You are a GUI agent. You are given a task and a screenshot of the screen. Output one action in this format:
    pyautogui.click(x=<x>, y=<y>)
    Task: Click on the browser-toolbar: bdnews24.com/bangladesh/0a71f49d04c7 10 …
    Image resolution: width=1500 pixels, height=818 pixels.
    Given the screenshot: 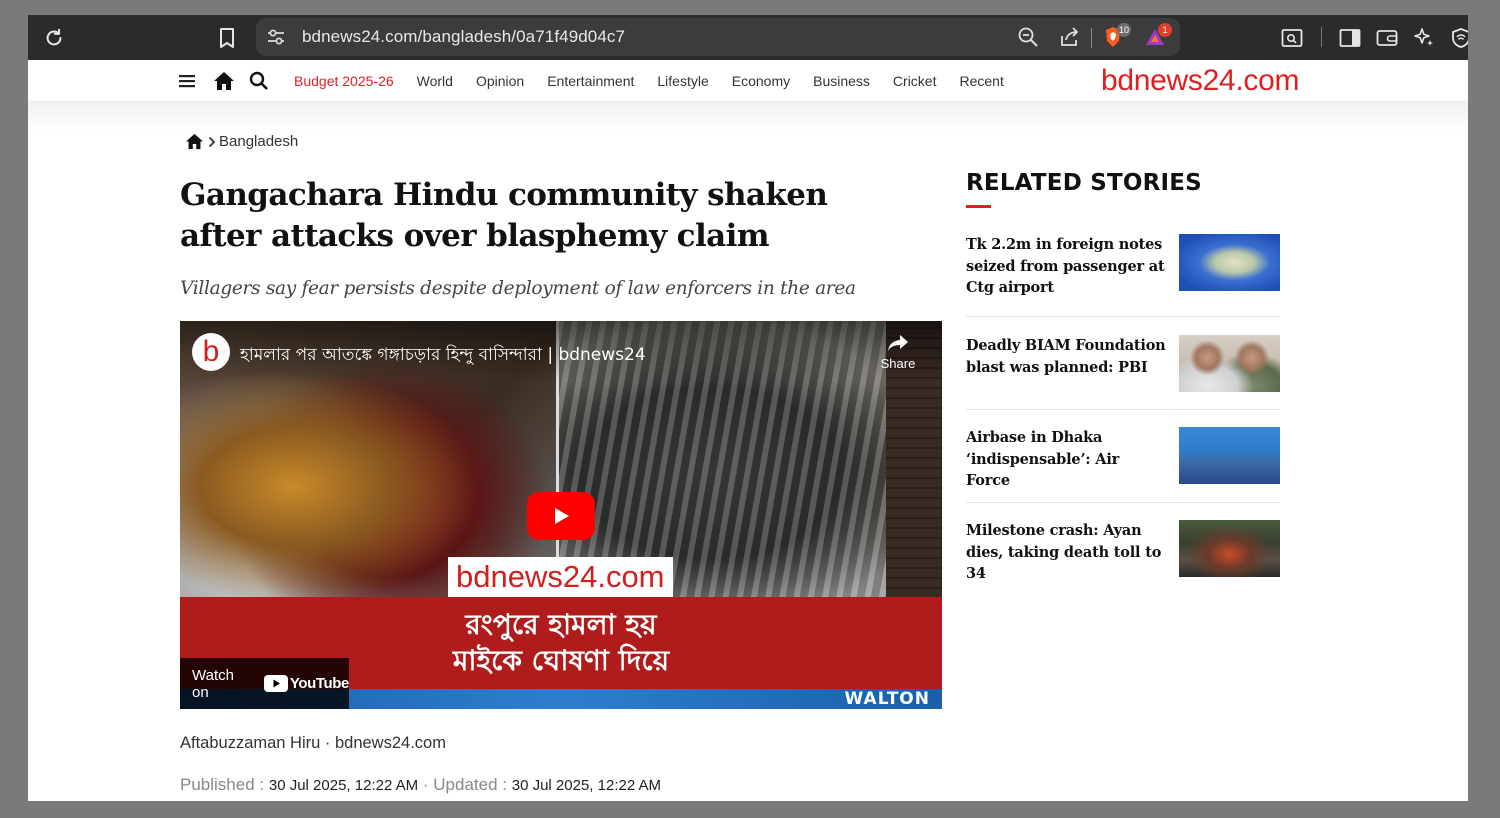 What is the action you would take?
    pyautogui.click(x=748, y=37)
    